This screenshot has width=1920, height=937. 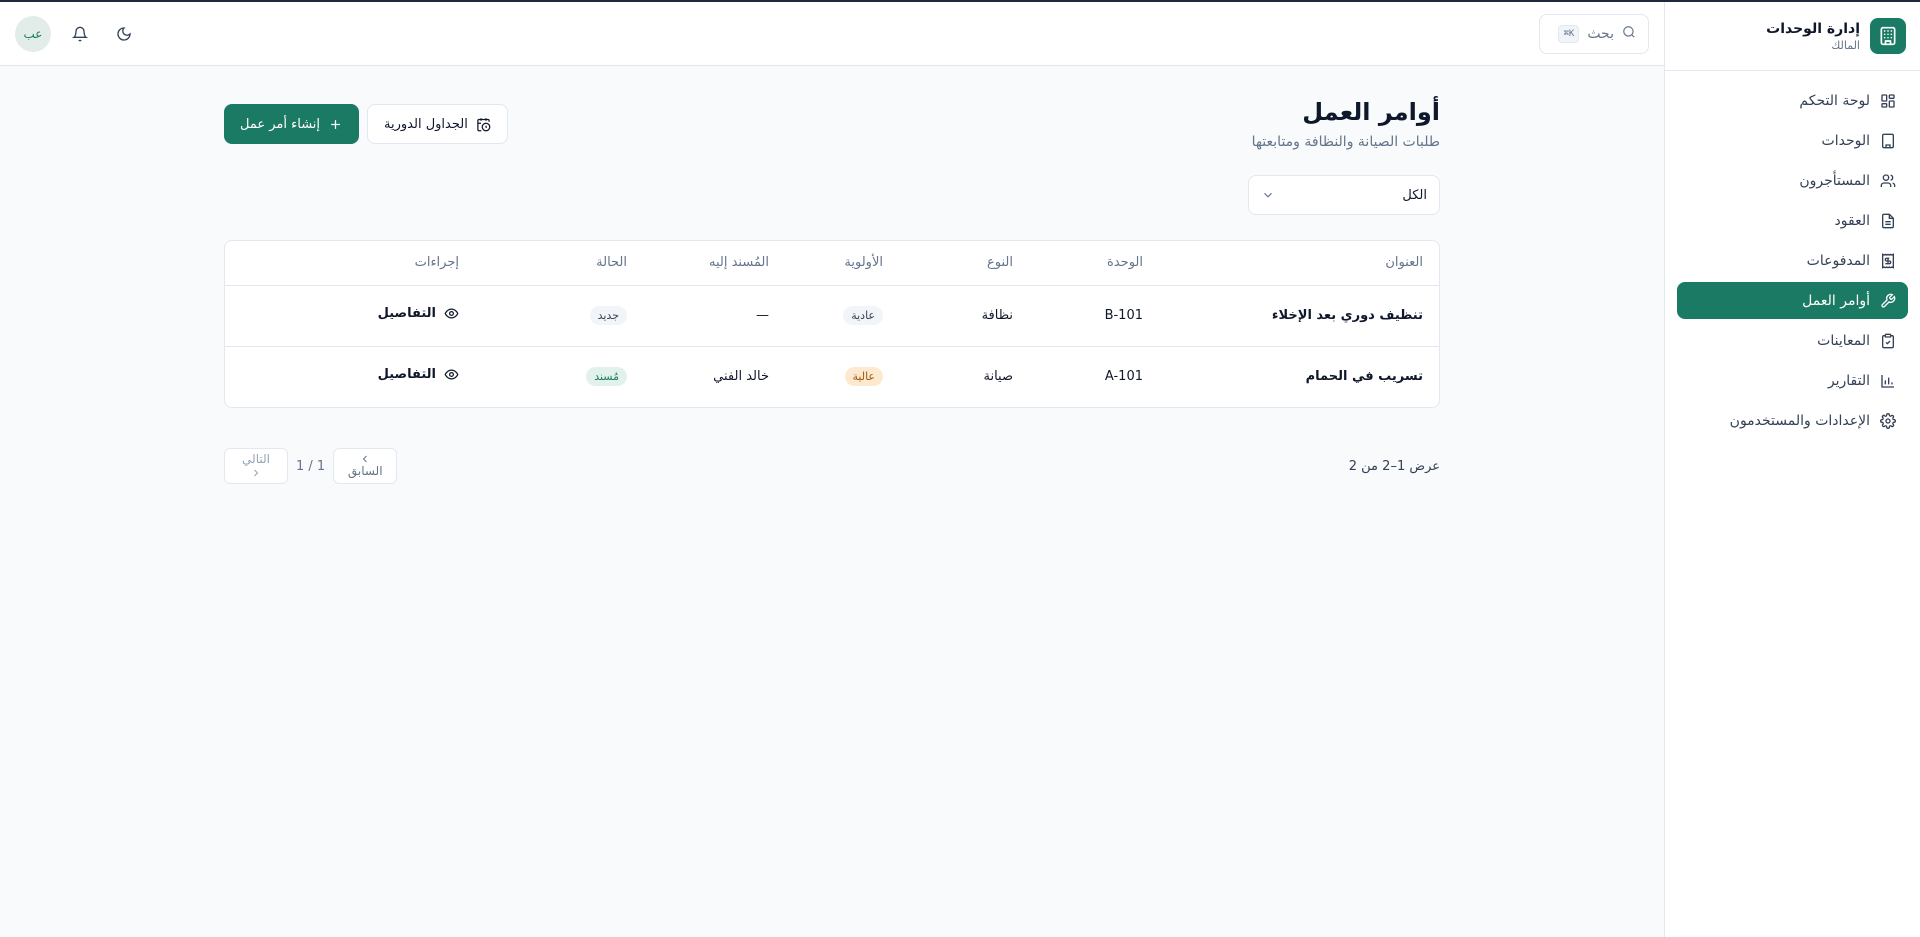 I want to click on page-actions: الجداول الدورية إنشاء أمر عمل, so click(x=366, y=121).